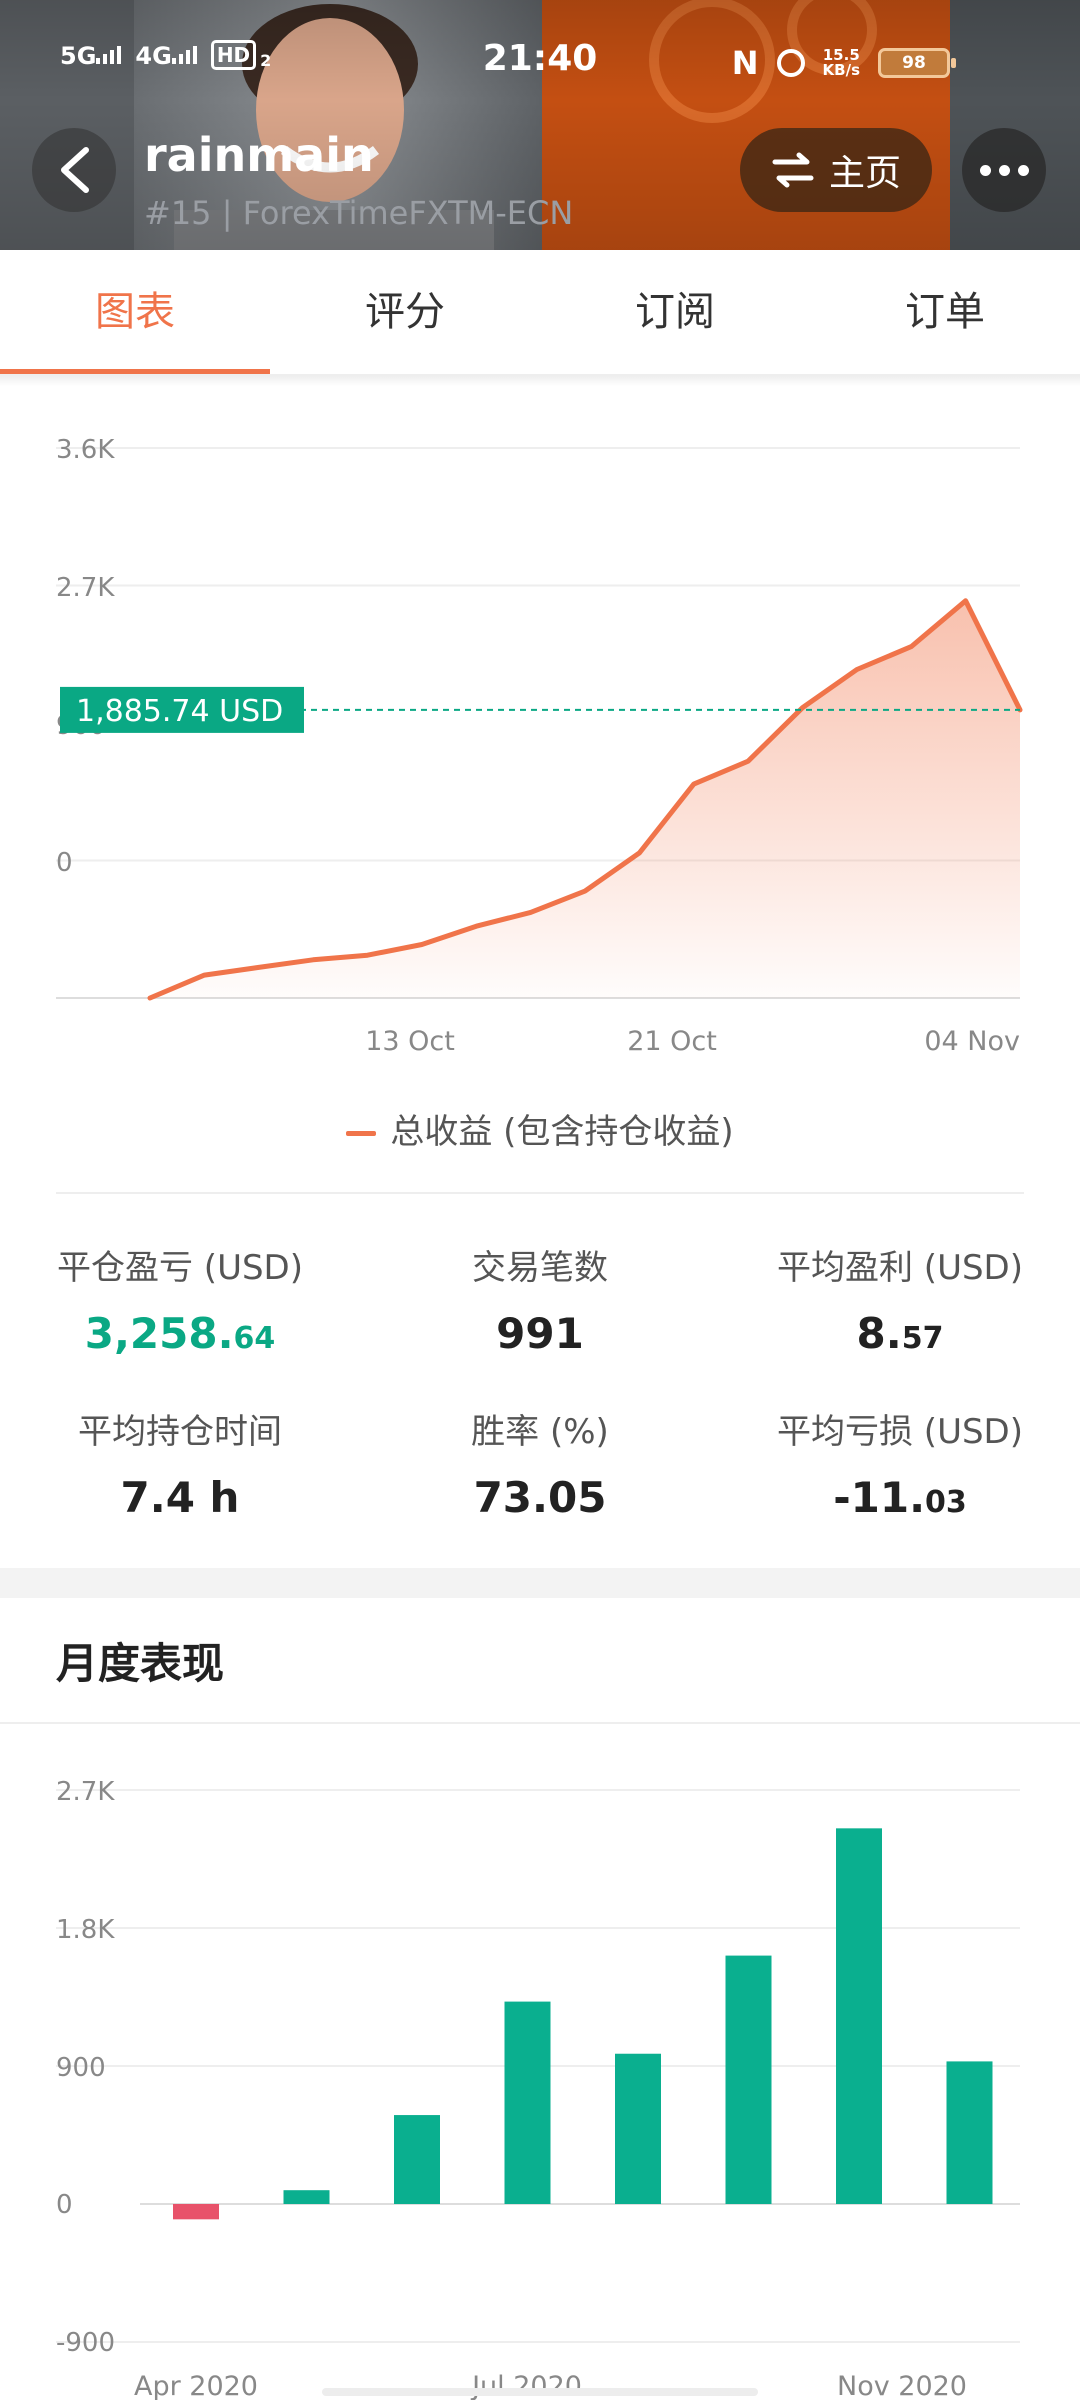  What do you see at coordinates (540, 2392) in the screenshot?
I see `page-scrollbar` at bounding box center [540, 2392].